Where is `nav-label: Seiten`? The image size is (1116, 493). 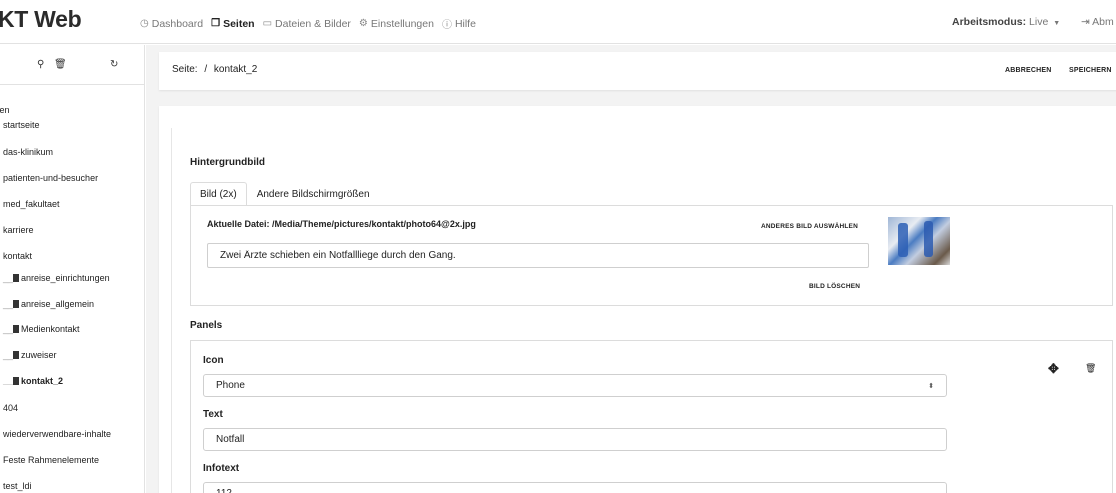 nav-label: Seiten is located at coordinates (239, 23).